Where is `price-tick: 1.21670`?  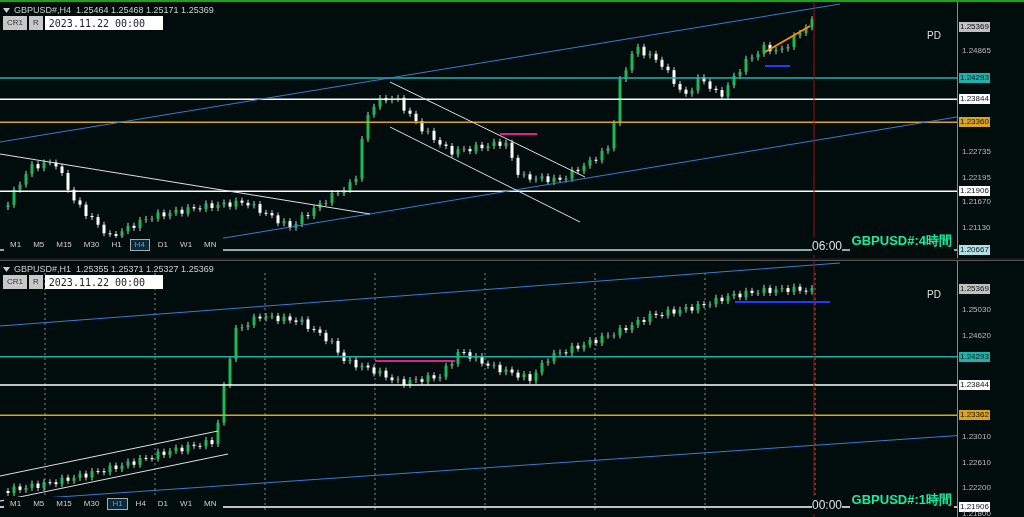 price-tick: 1.21670 is located at coordinates (976, 202).